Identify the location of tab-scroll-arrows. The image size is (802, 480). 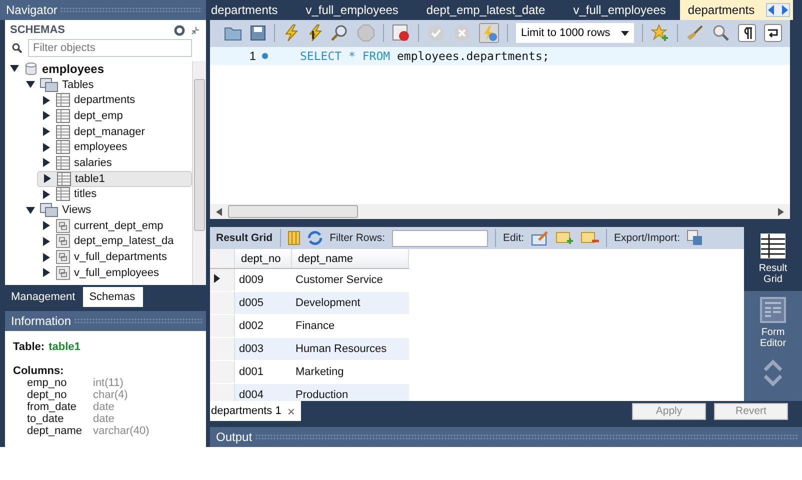
(777, 10).